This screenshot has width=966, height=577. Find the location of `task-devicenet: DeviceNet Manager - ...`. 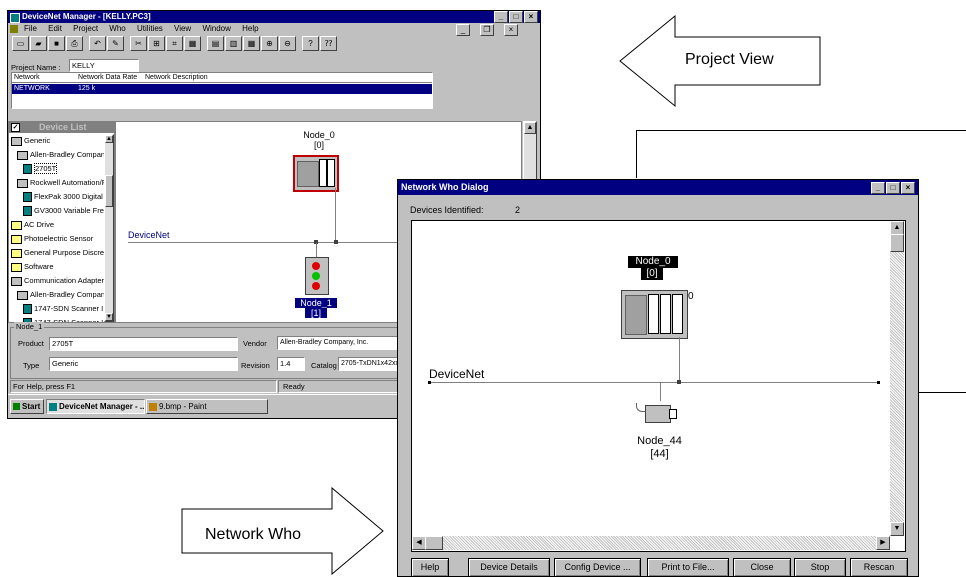

task-devicenet: DeviceNet Manager - ... is located at coordinates (95, 406).